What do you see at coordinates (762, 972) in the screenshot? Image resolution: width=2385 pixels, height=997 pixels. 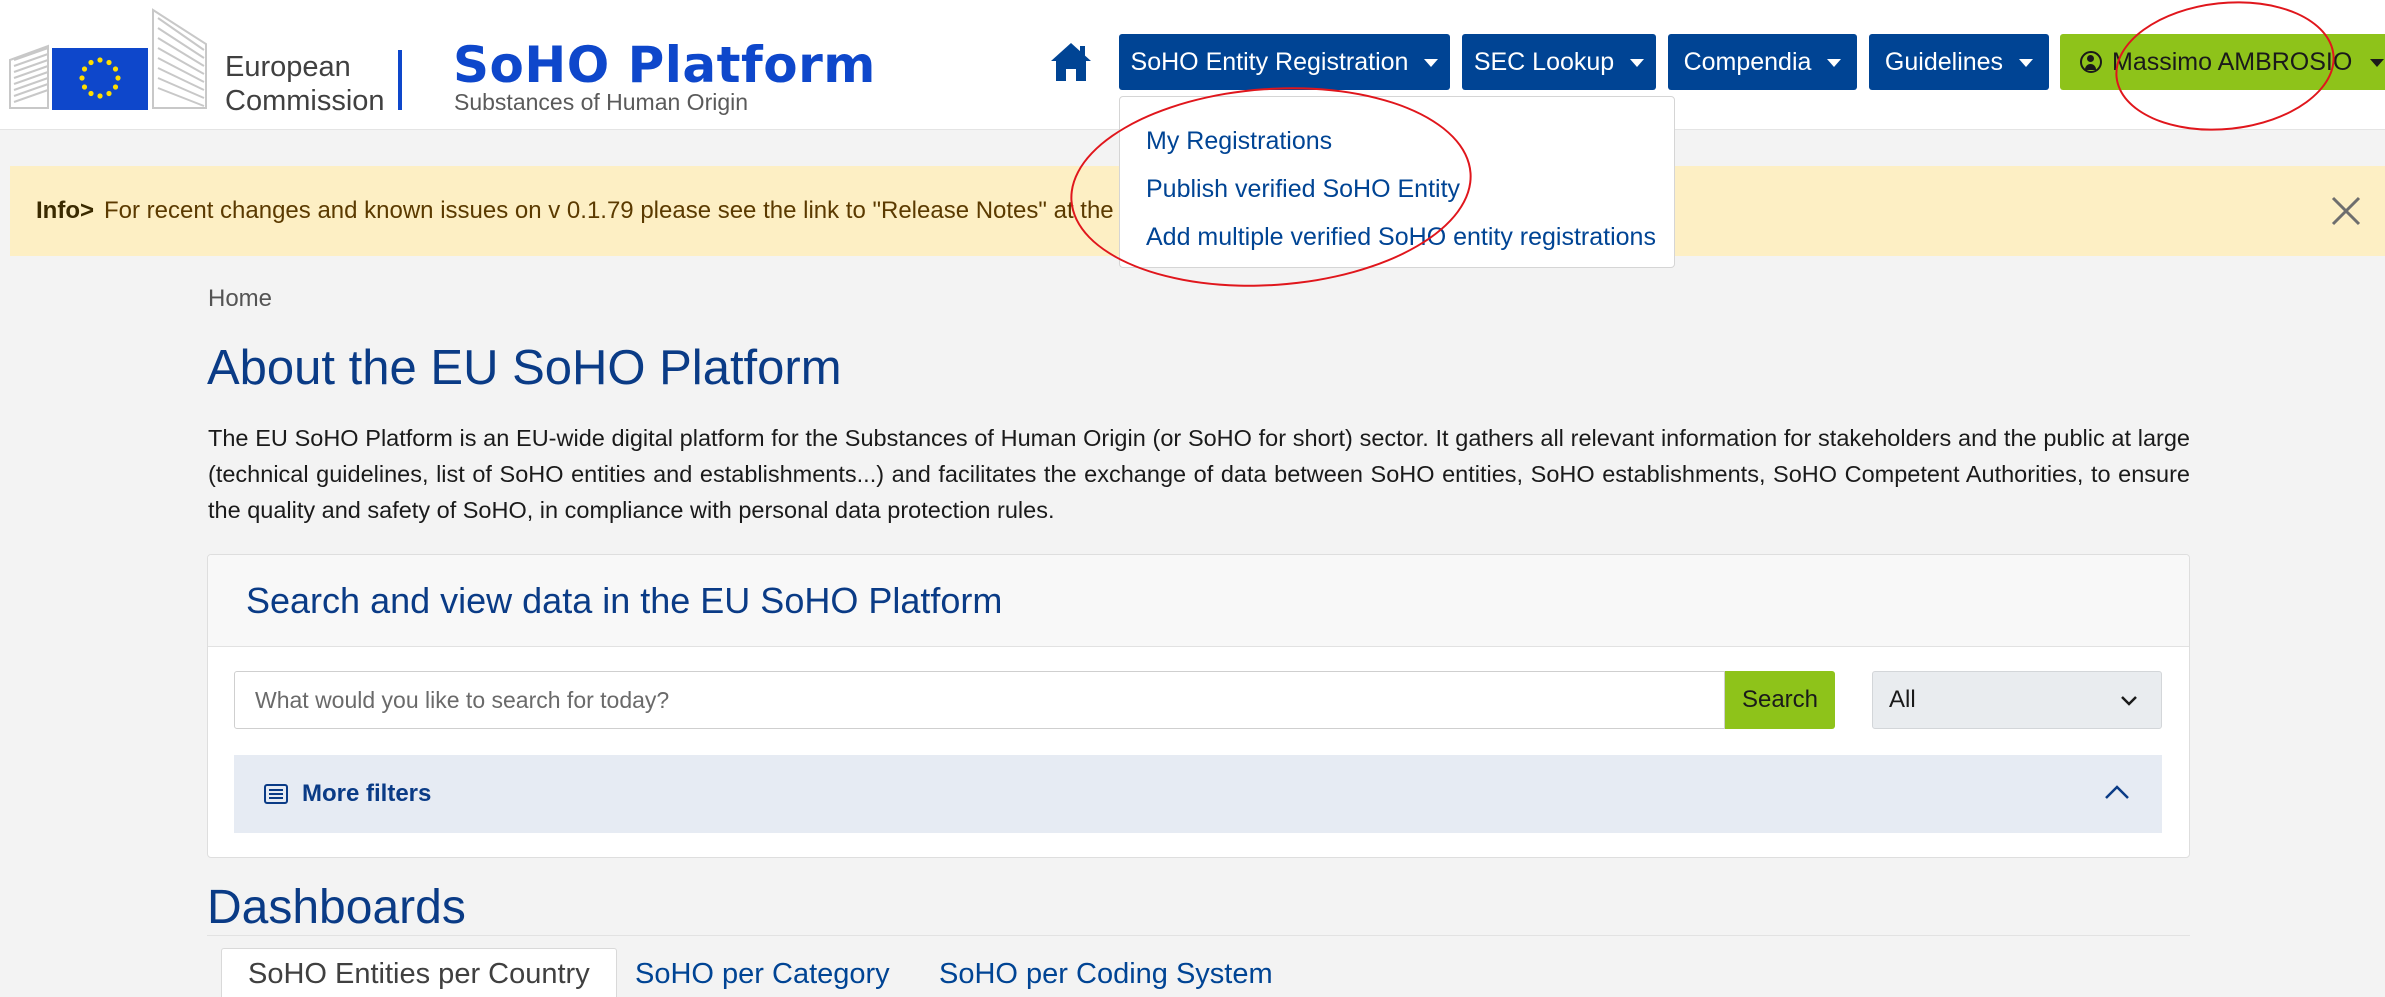 I see `tab-per-category: SoHO per Category` at bounding box center [762, 972].